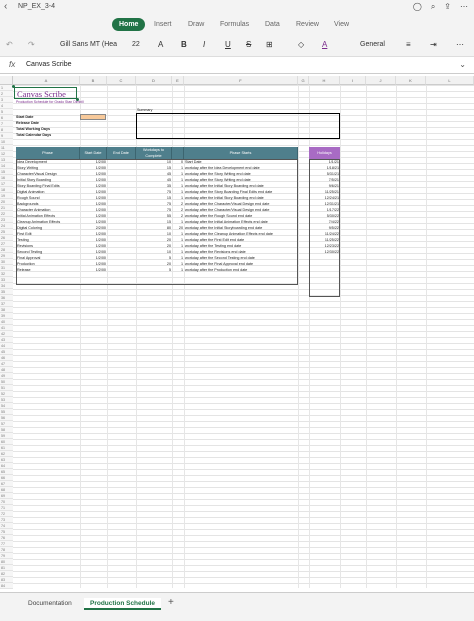  I want to click on sheet-tab-production-schedule: Production Schedule, so click(123, 604).